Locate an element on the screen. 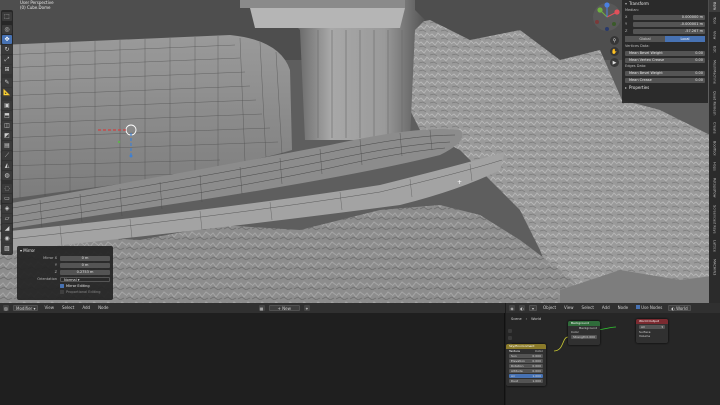 The image size is (720, 405). rotate-icon: ↻ is located at coordinates (7, 49).